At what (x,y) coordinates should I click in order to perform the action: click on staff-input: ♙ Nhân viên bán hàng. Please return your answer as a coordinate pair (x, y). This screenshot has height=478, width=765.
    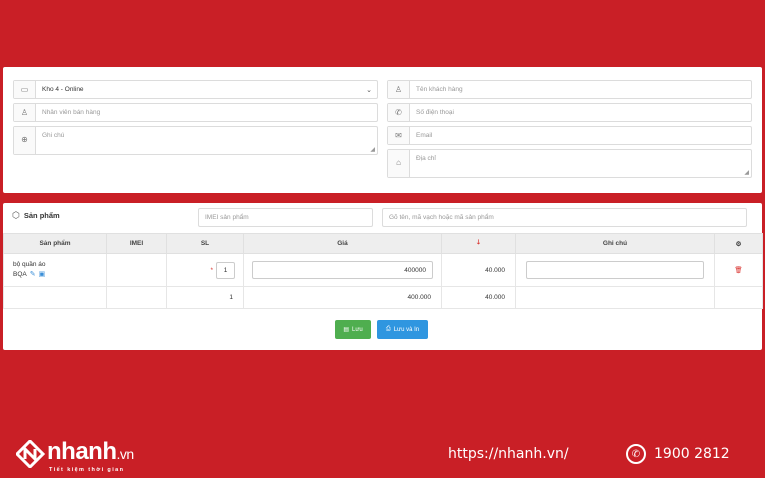
    Looking at the image, I should click on (195, 112).